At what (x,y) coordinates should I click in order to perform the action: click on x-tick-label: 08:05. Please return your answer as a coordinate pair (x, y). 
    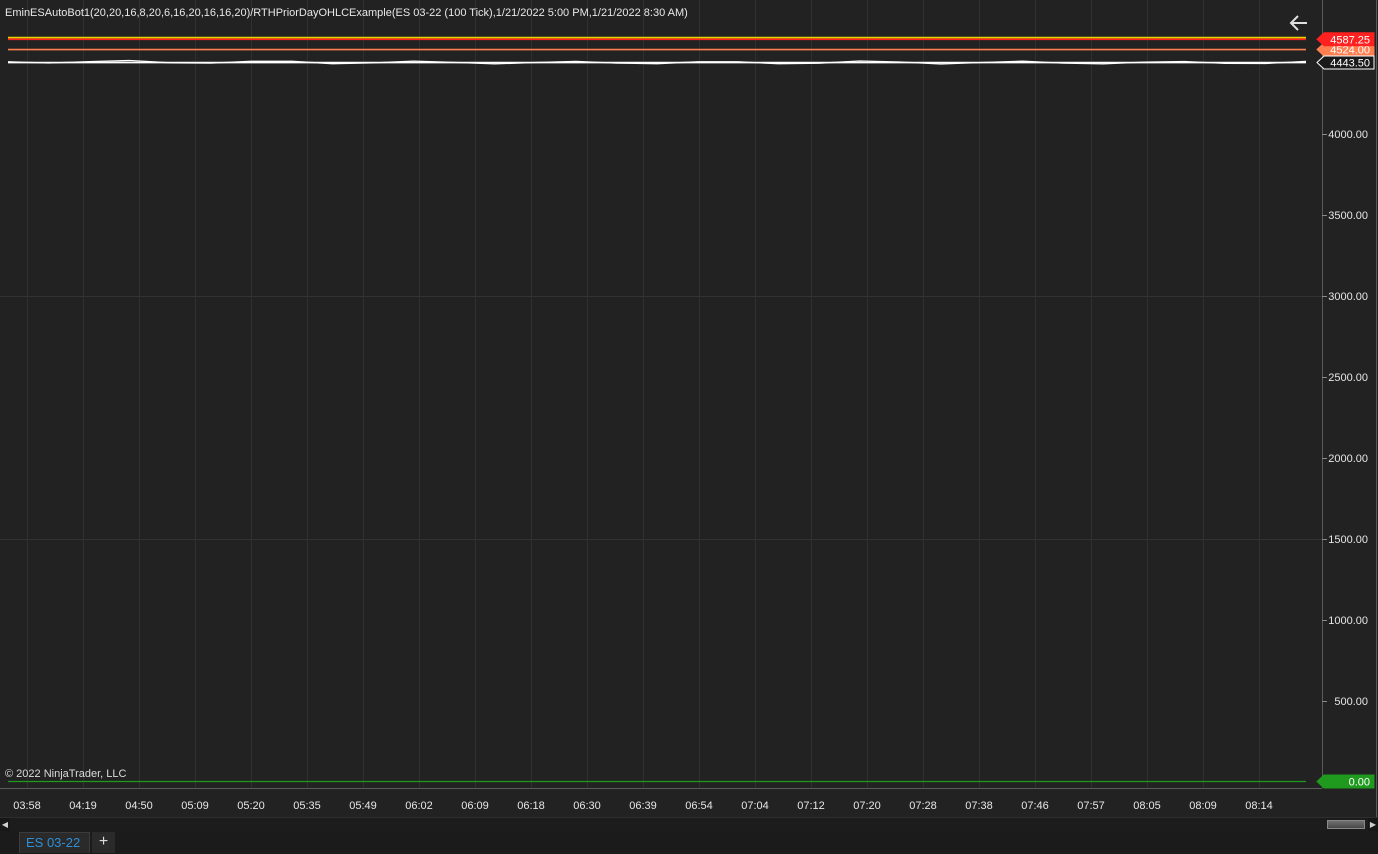
    Looking at the image, I should click on (1147, 806).